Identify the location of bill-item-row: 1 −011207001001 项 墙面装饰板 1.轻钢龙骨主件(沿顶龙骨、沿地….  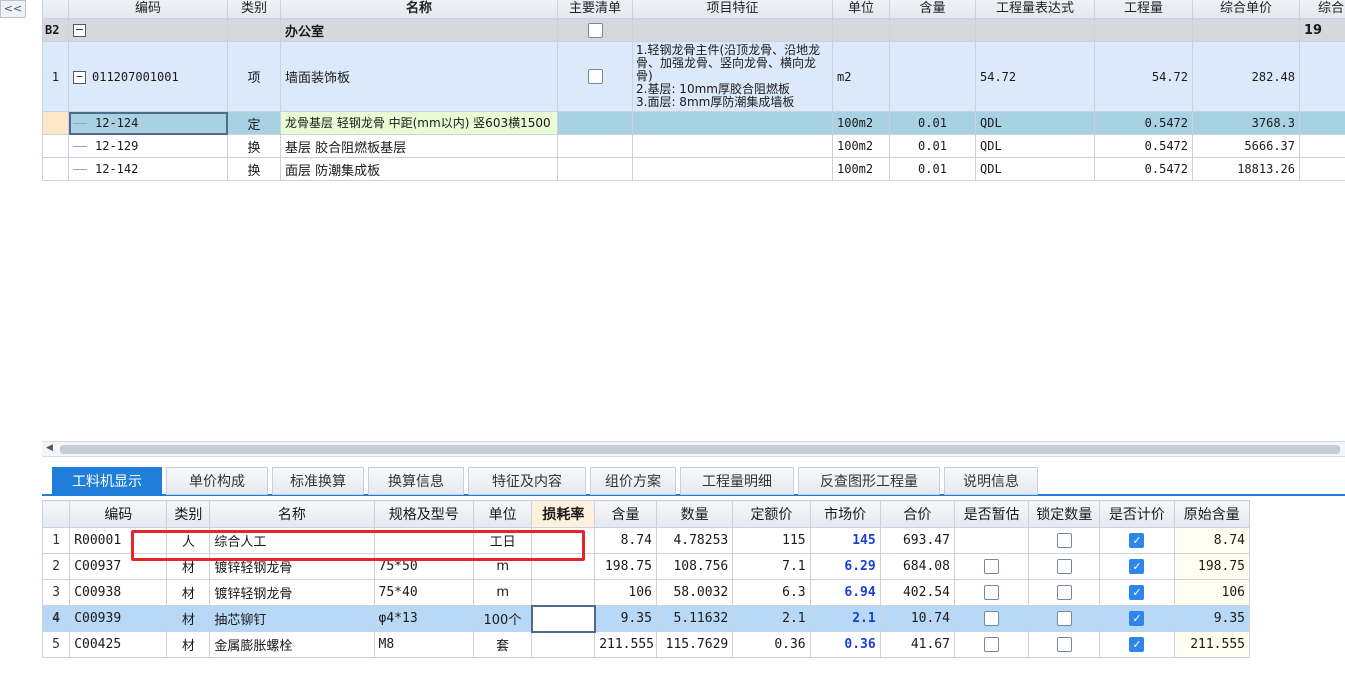
(693, 76).